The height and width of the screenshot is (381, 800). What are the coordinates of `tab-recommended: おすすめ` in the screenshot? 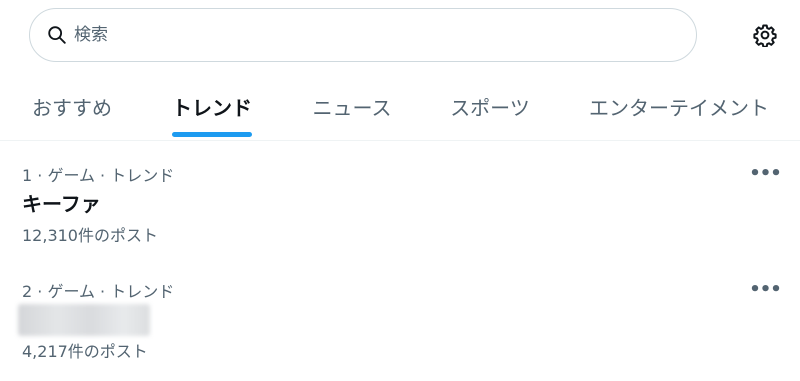 It's located at (72, 106).